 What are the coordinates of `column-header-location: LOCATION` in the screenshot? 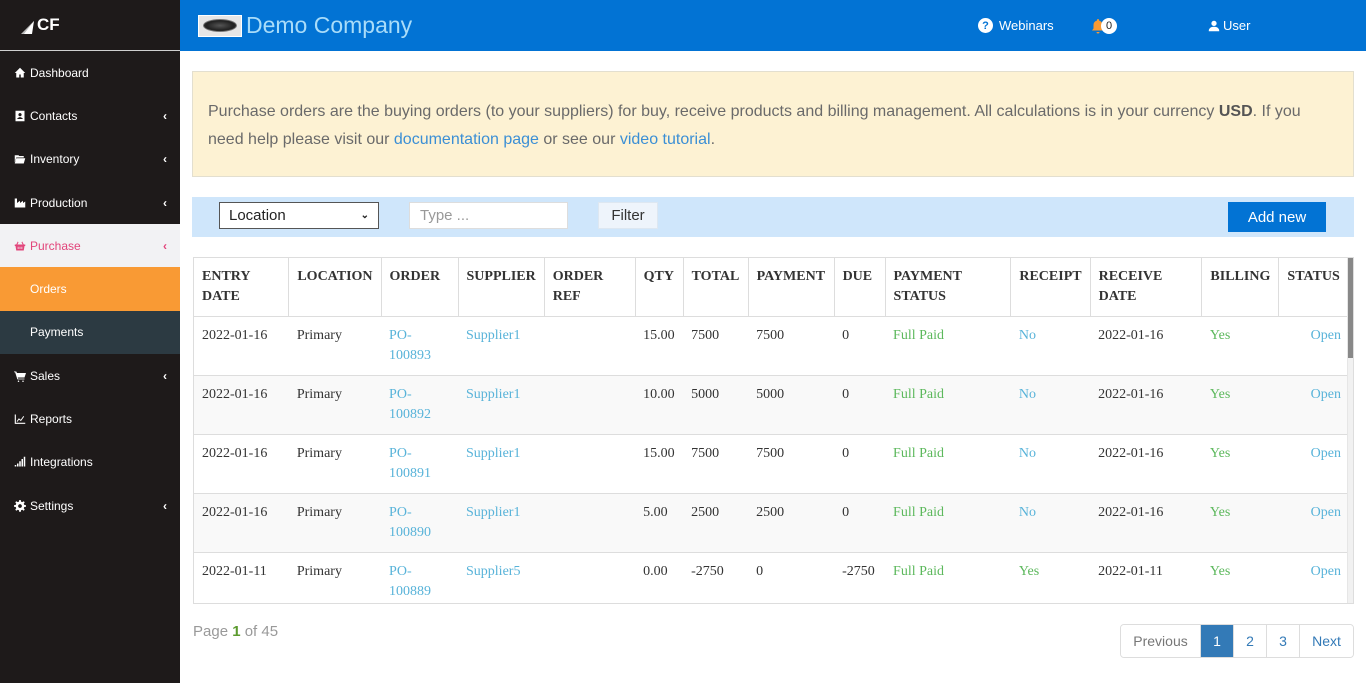 It's located at (335, 287).